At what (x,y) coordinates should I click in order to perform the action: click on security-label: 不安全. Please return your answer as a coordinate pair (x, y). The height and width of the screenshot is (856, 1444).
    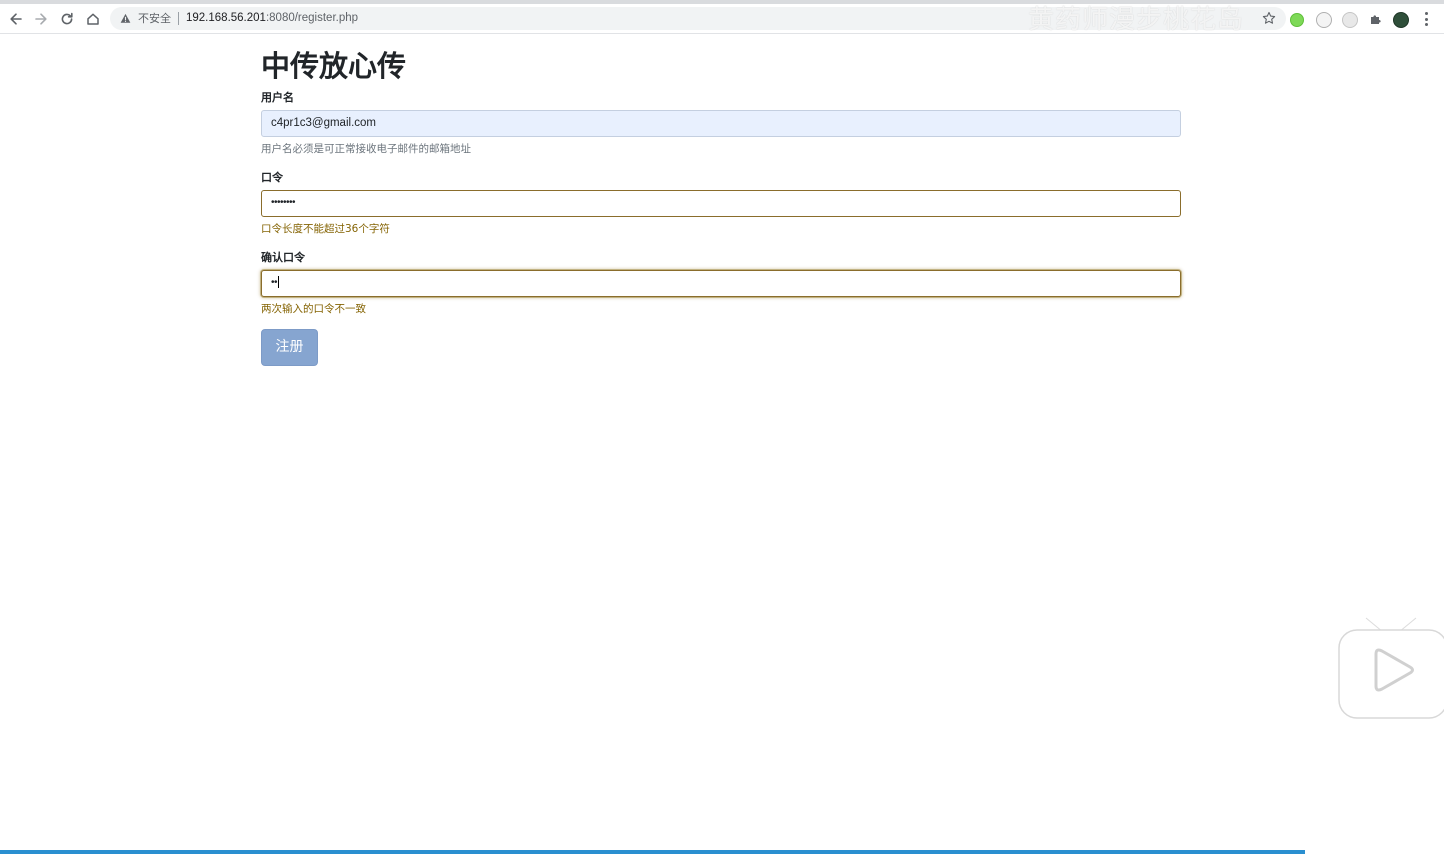
    Looking at the image, I should click on (154, 18).